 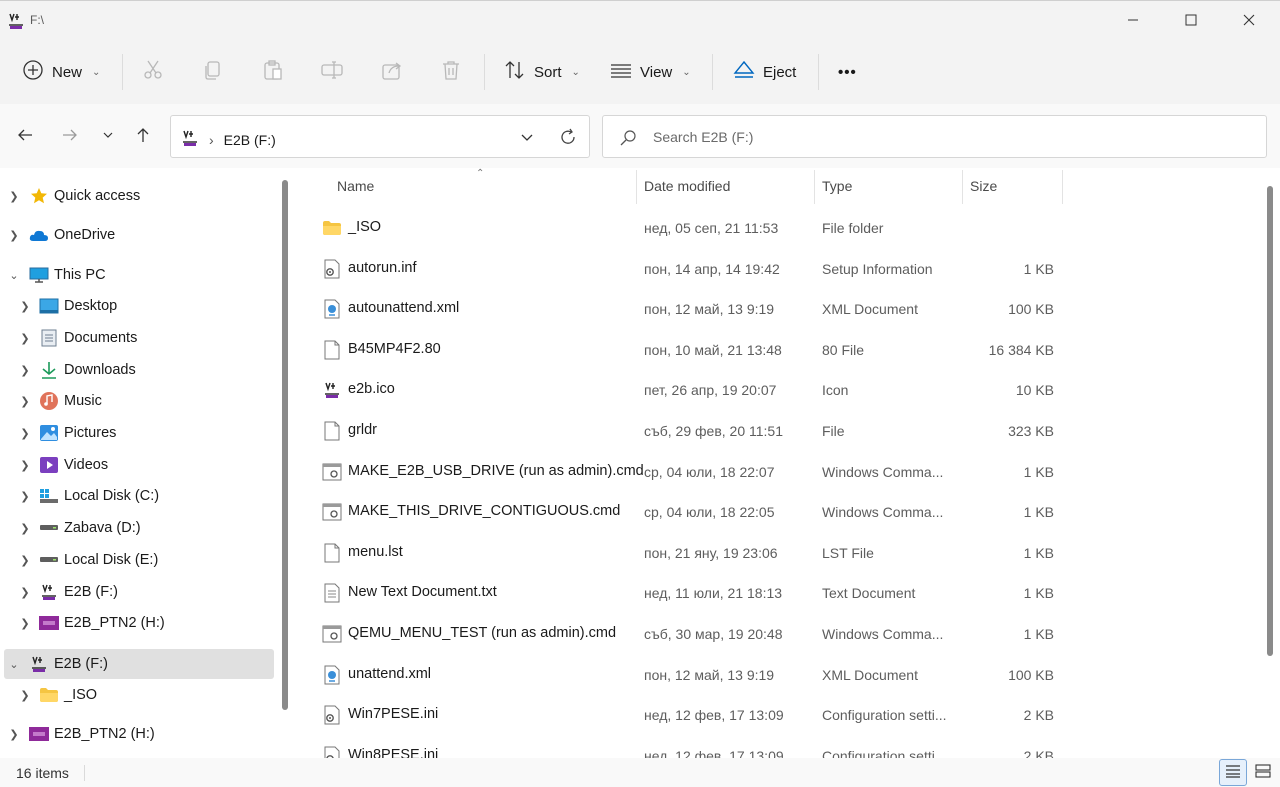 I want to click on search-input: Search E2B (F:), so click(x=934, y=136).